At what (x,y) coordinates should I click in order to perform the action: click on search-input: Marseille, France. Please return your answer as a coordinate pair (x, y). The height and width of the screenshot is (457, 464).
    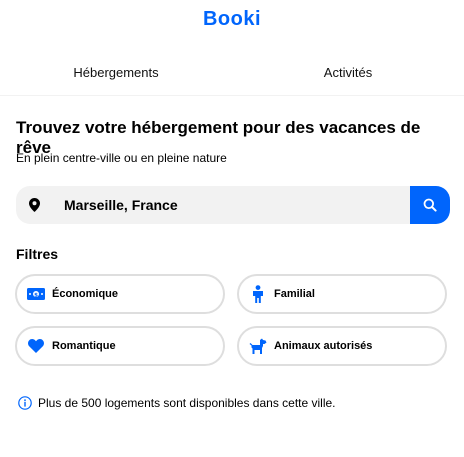
    Looking at the image, I should click on (231, 205).